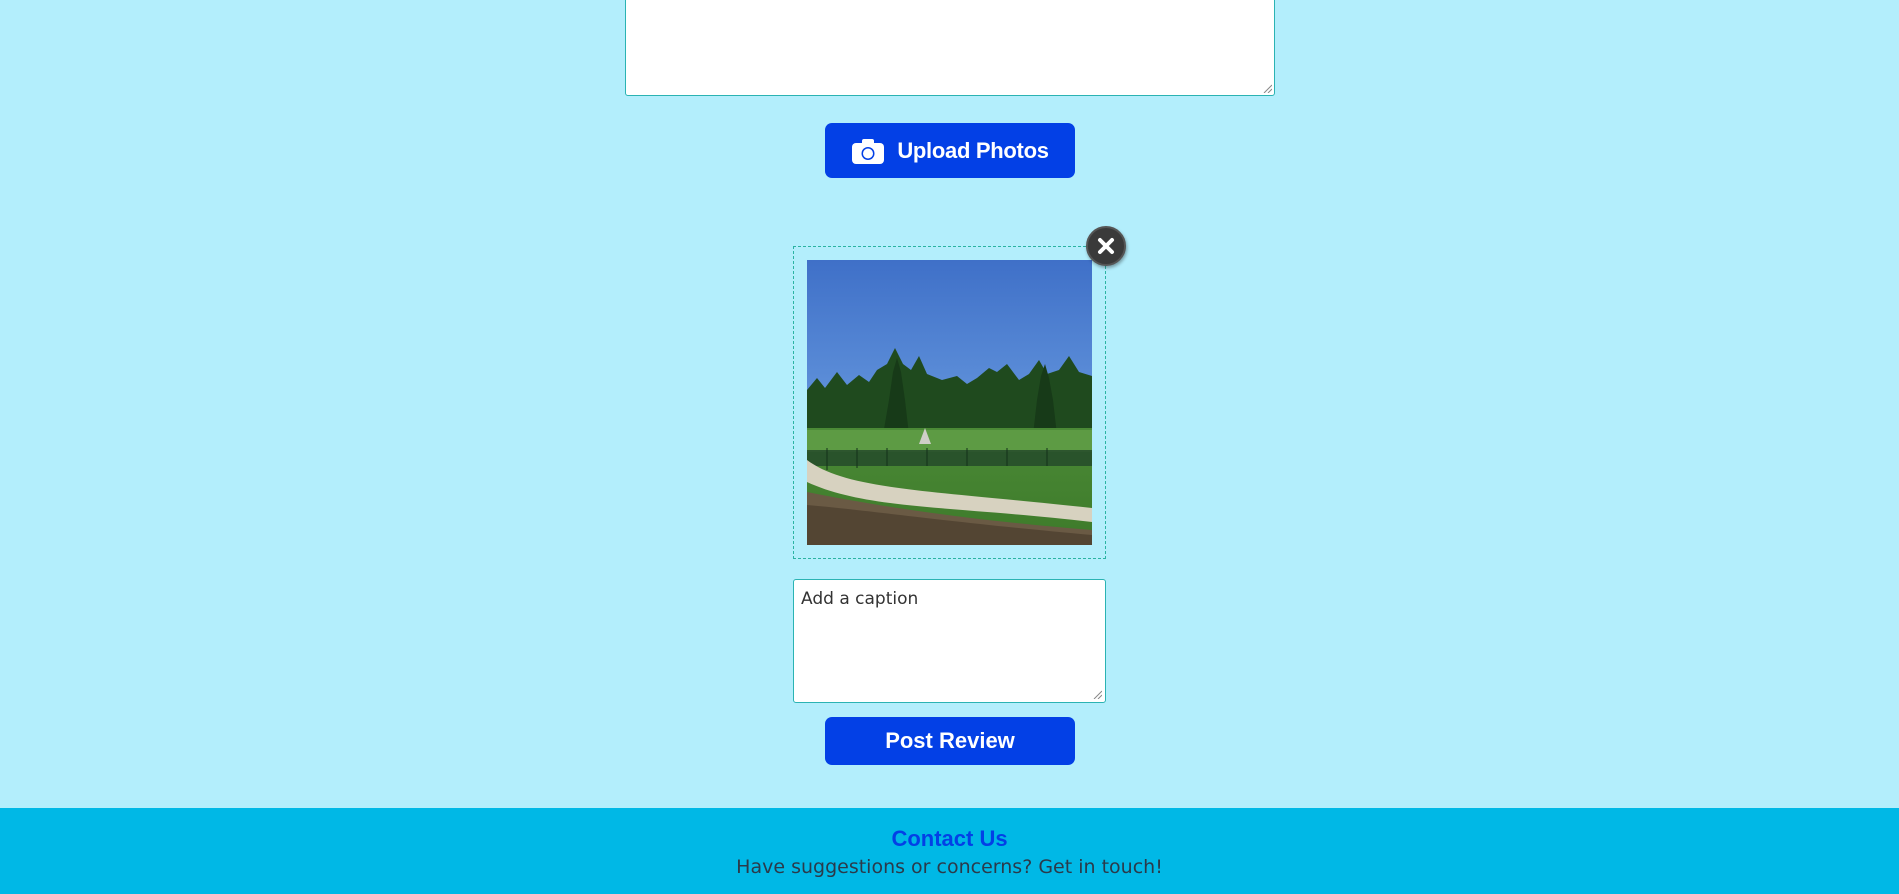  Describe the element at coordinates (1267, 88) in the screenshot. I see `resize-grip-icon` at that location.